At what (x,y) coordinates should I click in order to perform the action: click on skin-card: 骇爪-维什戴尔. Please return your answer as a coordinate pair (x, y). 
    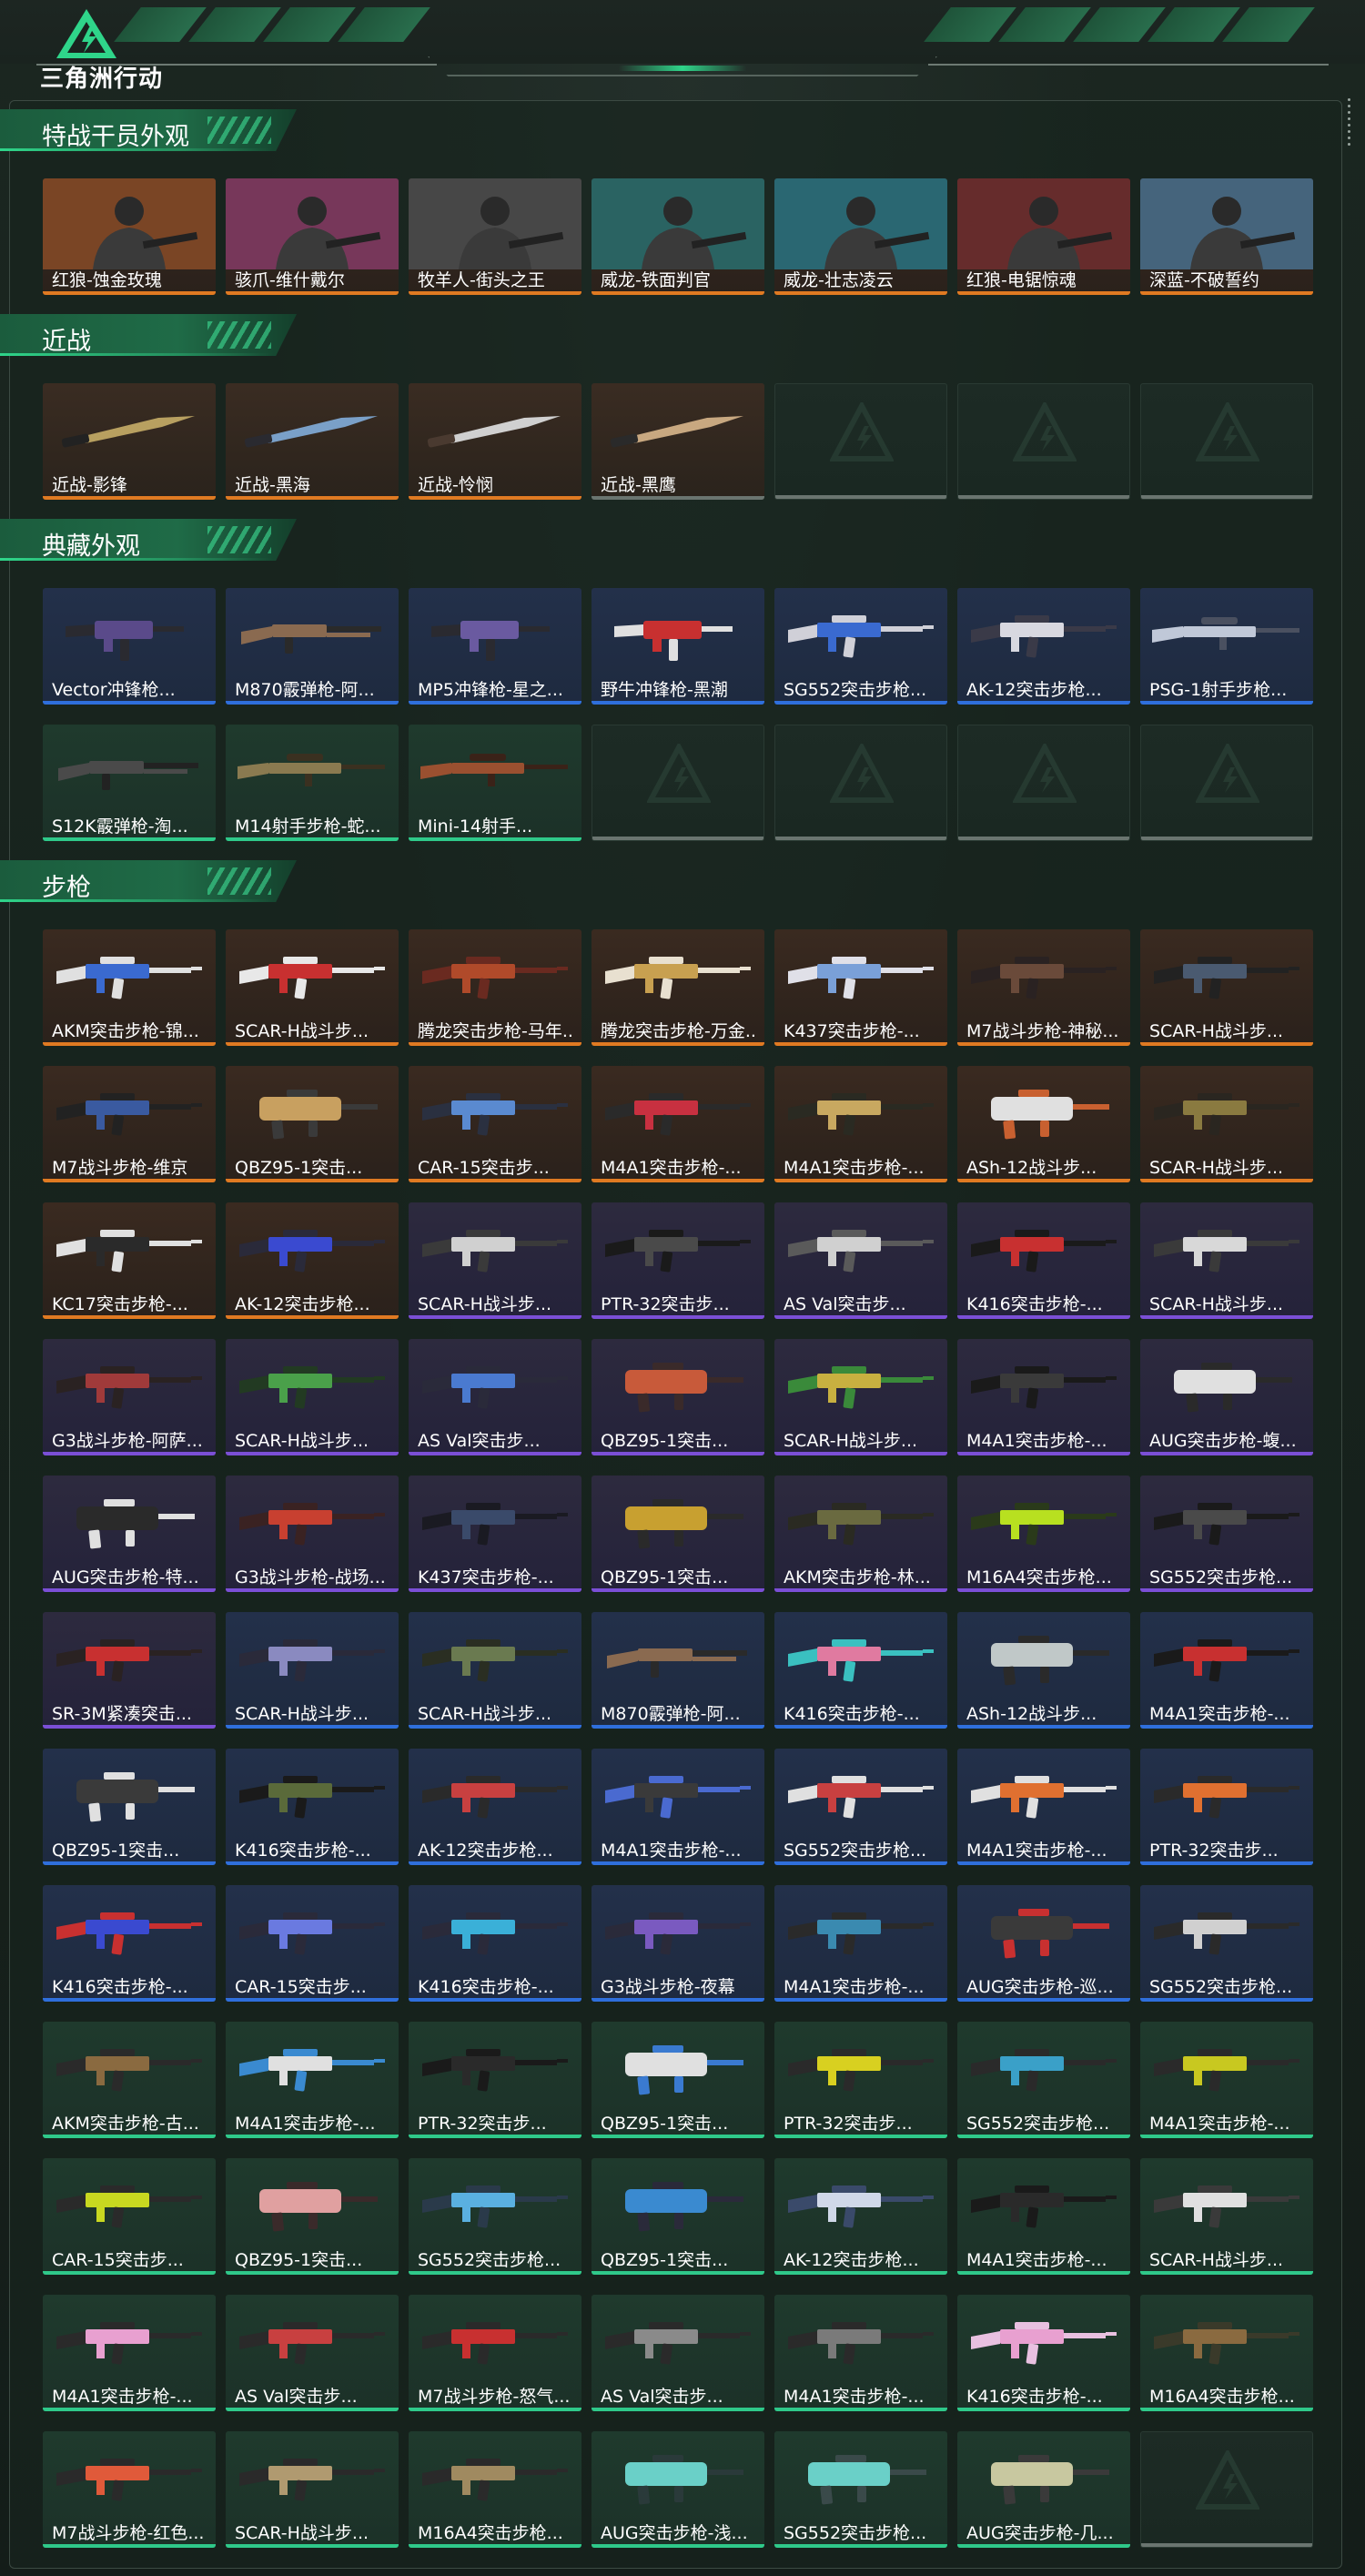
    Looking at the image, I should click on (313, 236).